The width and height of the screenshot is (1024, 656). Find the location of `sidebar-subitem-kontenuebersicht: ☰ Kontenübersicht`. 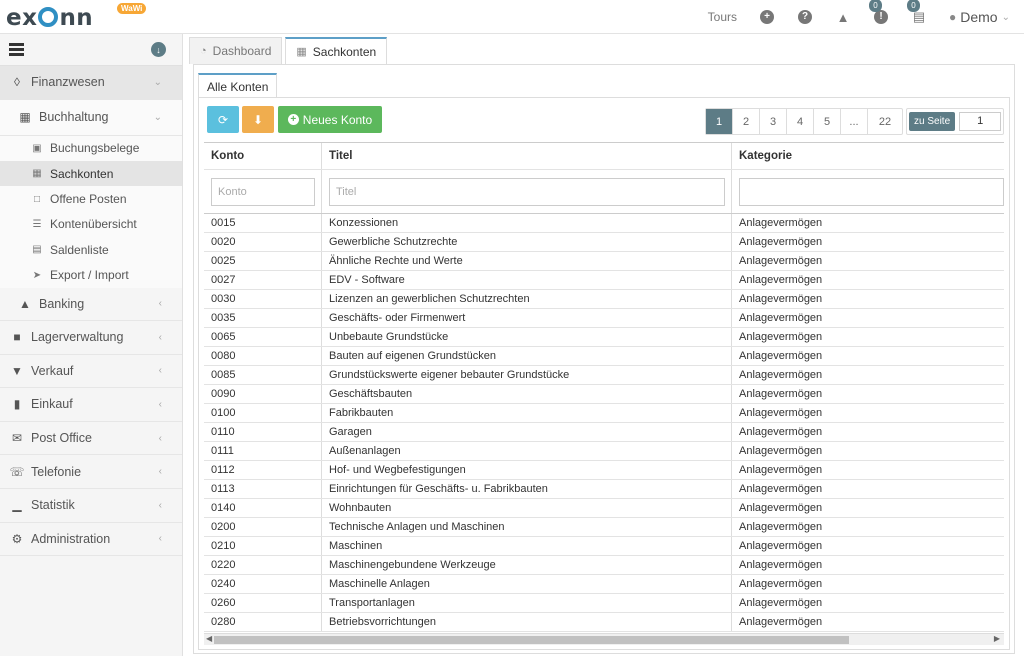

sidebar-subitem-kontenuebersicht: ☰ Kontenübersicht is located at coordinates (91, 224).